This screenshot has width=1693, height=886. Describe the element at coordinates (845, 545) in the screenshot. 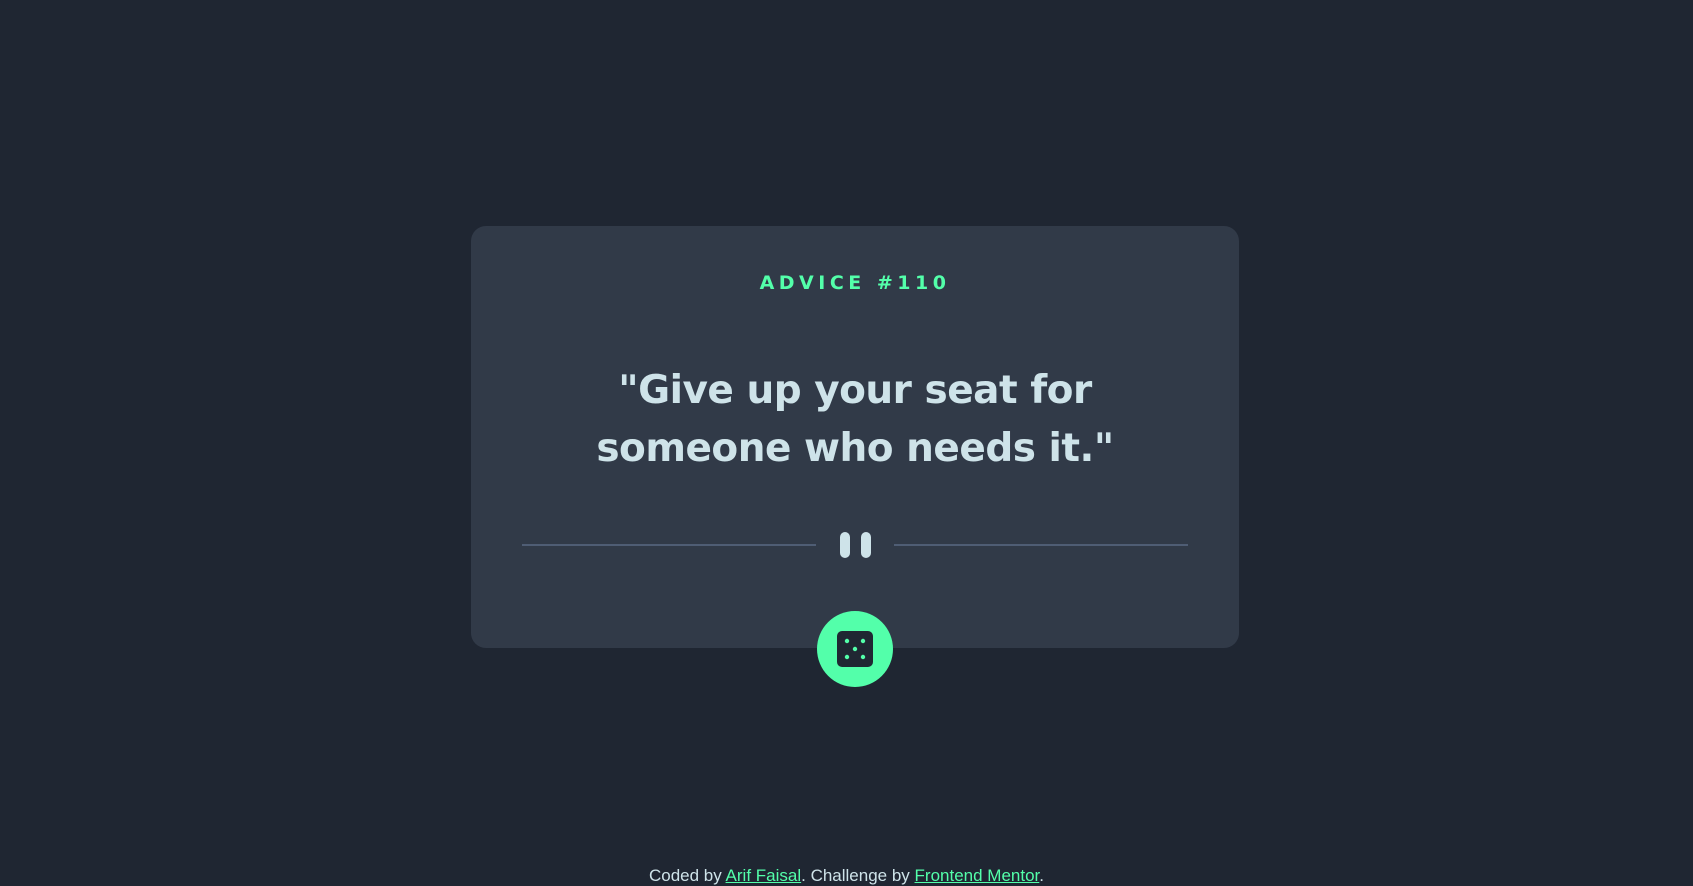

I see `pause-bar-left` at that location.